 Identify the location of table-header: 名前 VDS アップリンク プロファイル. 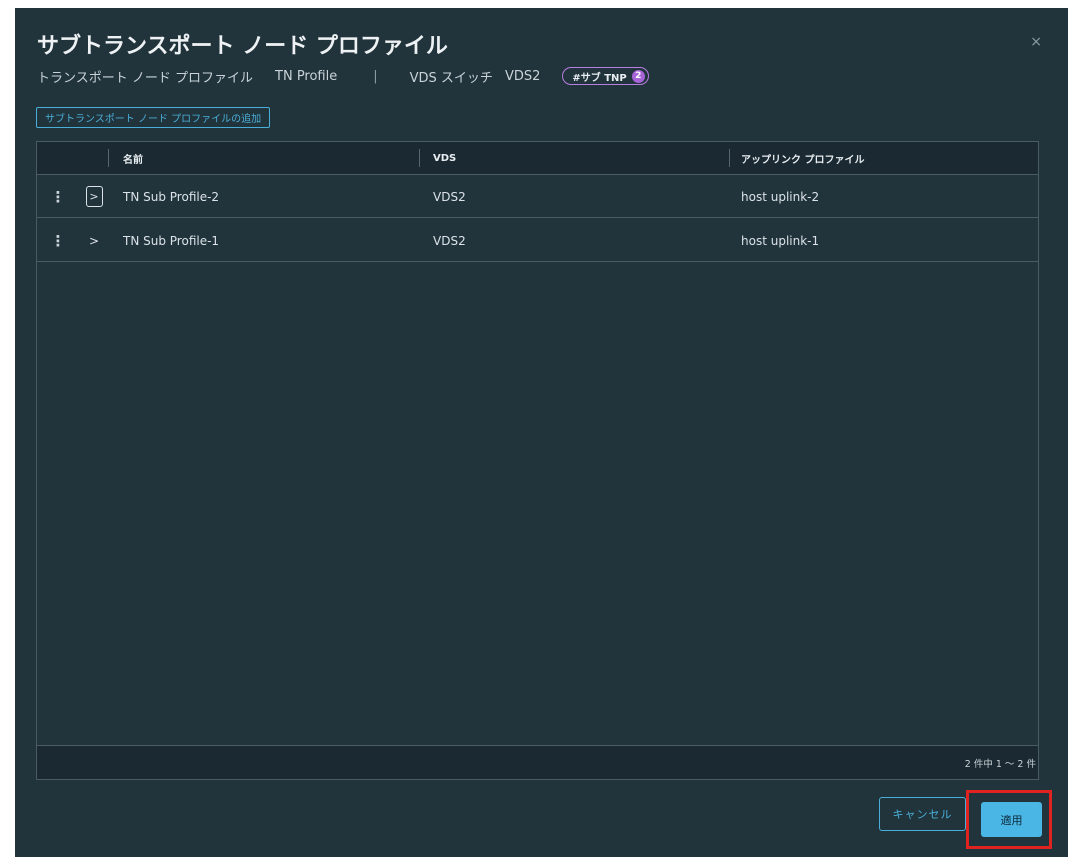
(537, 158).